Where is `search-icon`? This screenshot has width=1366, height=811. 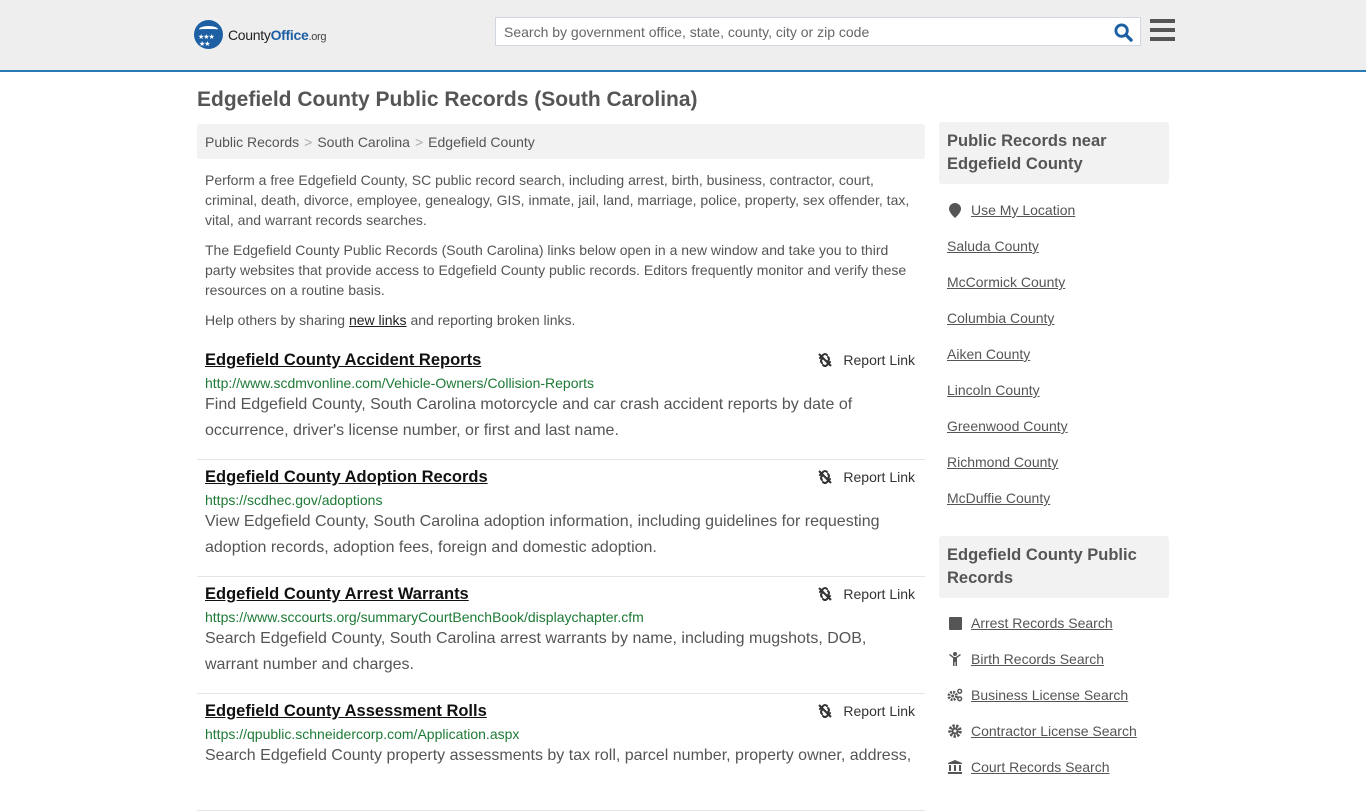
search-icon is located at coordinates (1123, 32).